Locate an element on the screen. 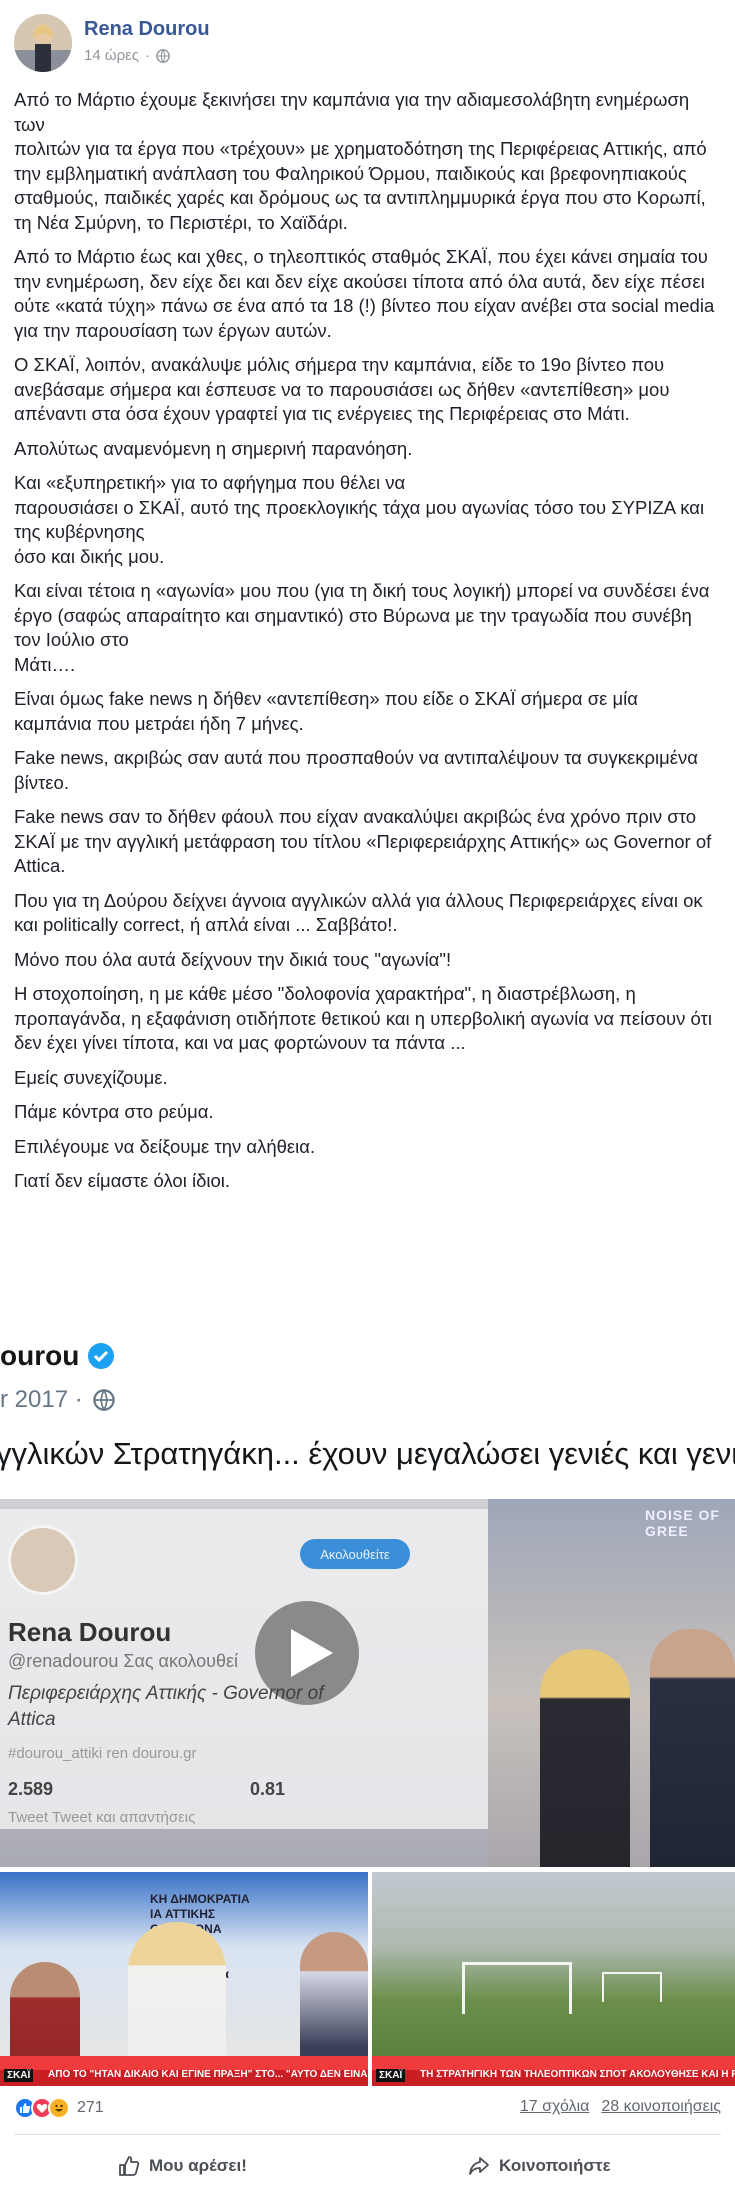 The width and height of the screenshot is (735, 2201). tweet-date: r 2017 · is located at coordinates (57, 1400).